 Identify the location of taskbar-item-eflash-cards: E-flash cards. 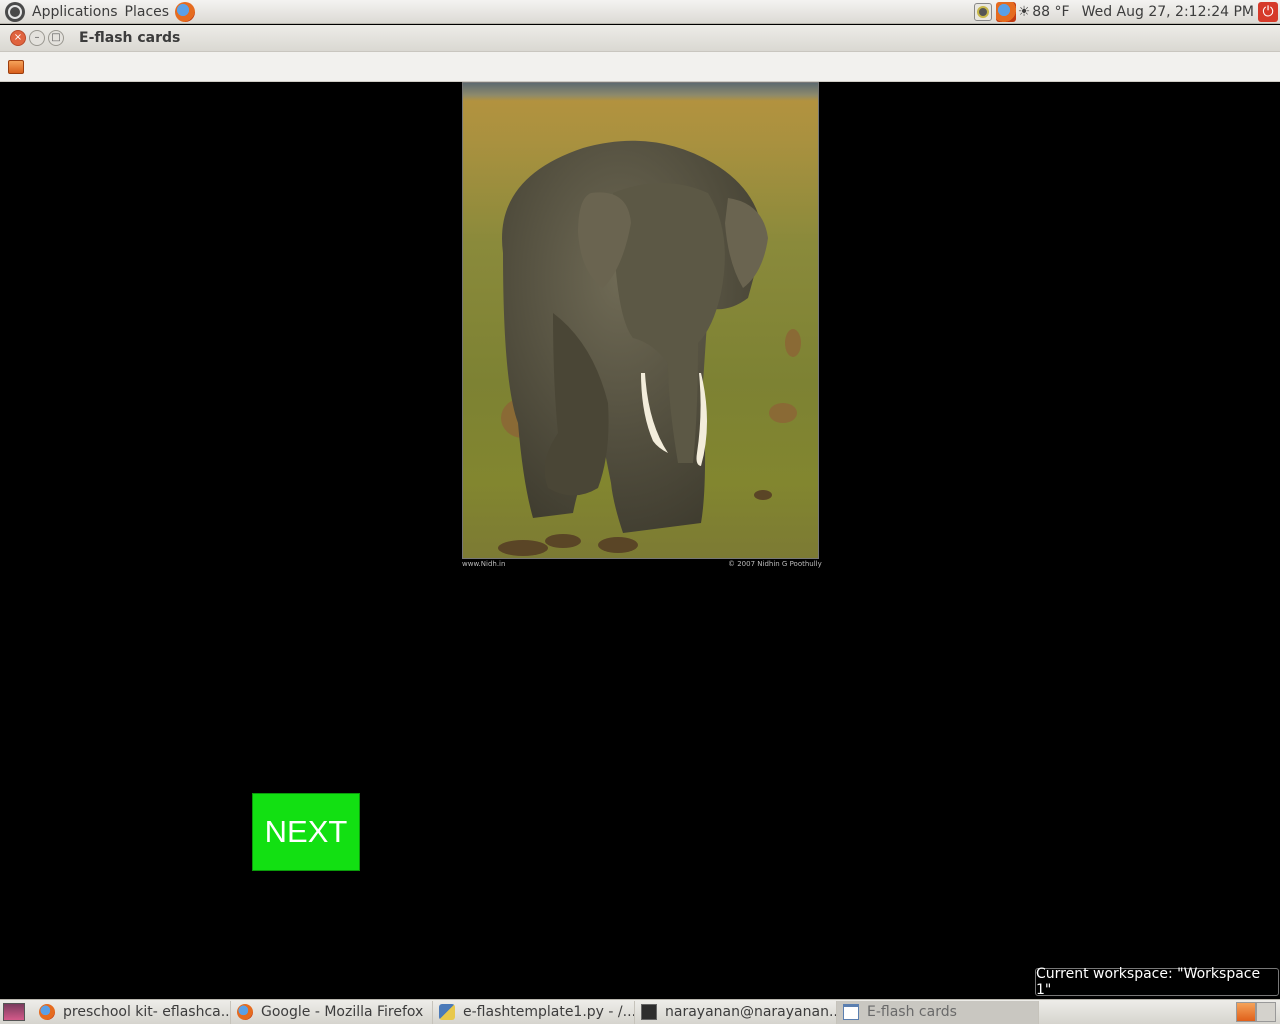
(938, 1012).